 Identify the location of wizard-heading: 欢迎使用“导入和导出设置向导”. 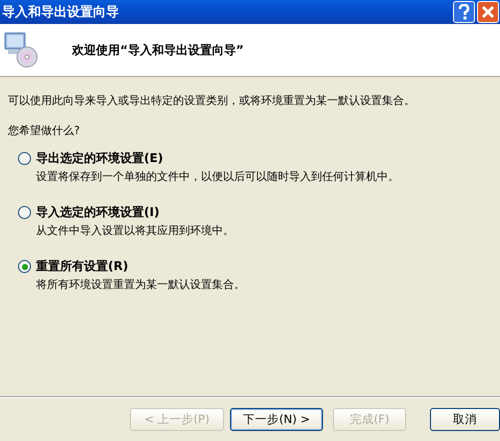
(158, 50).